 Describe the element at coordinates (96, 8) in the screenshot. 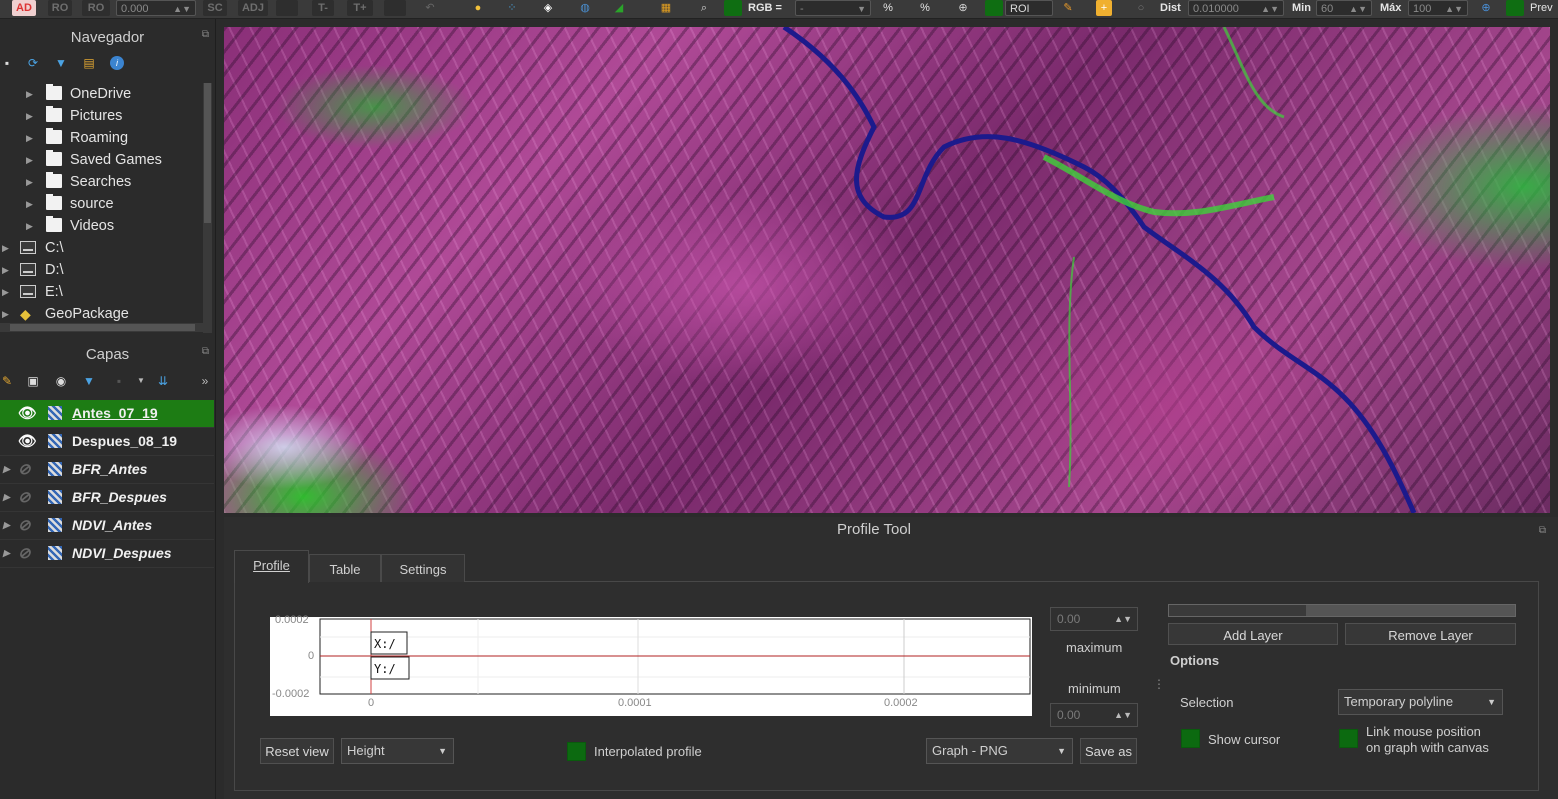

I see `ro-button: RO` at that location.